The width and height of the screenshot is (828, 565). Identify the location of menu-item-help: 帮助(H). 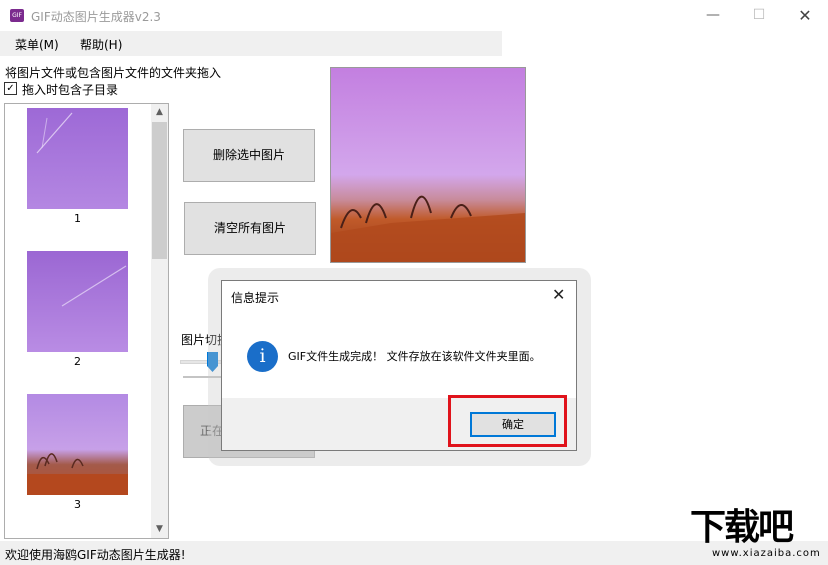
(101, 44).